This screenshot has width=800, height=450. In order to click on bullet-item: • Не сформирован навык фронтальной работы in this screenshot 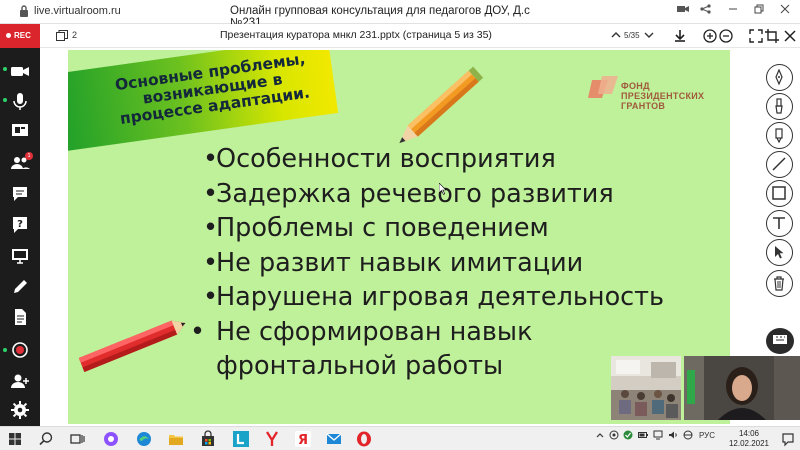, I will do `click(361, 349)`.